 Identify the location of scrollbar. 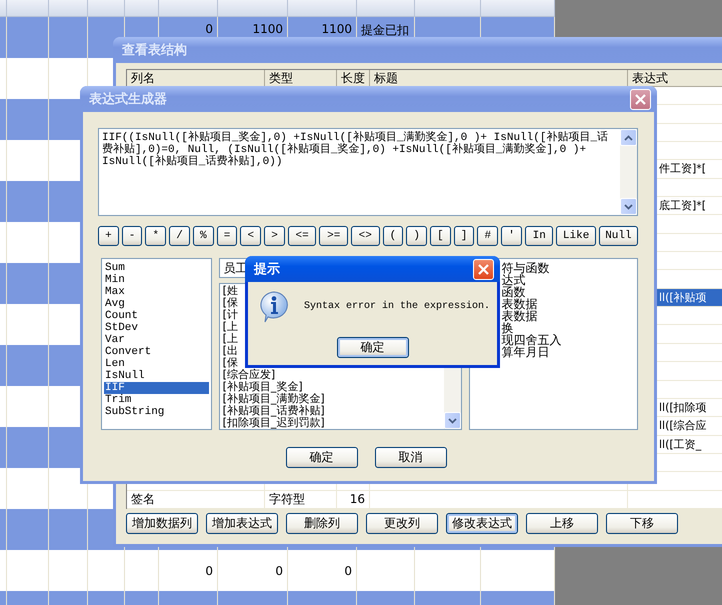
(628, 172).